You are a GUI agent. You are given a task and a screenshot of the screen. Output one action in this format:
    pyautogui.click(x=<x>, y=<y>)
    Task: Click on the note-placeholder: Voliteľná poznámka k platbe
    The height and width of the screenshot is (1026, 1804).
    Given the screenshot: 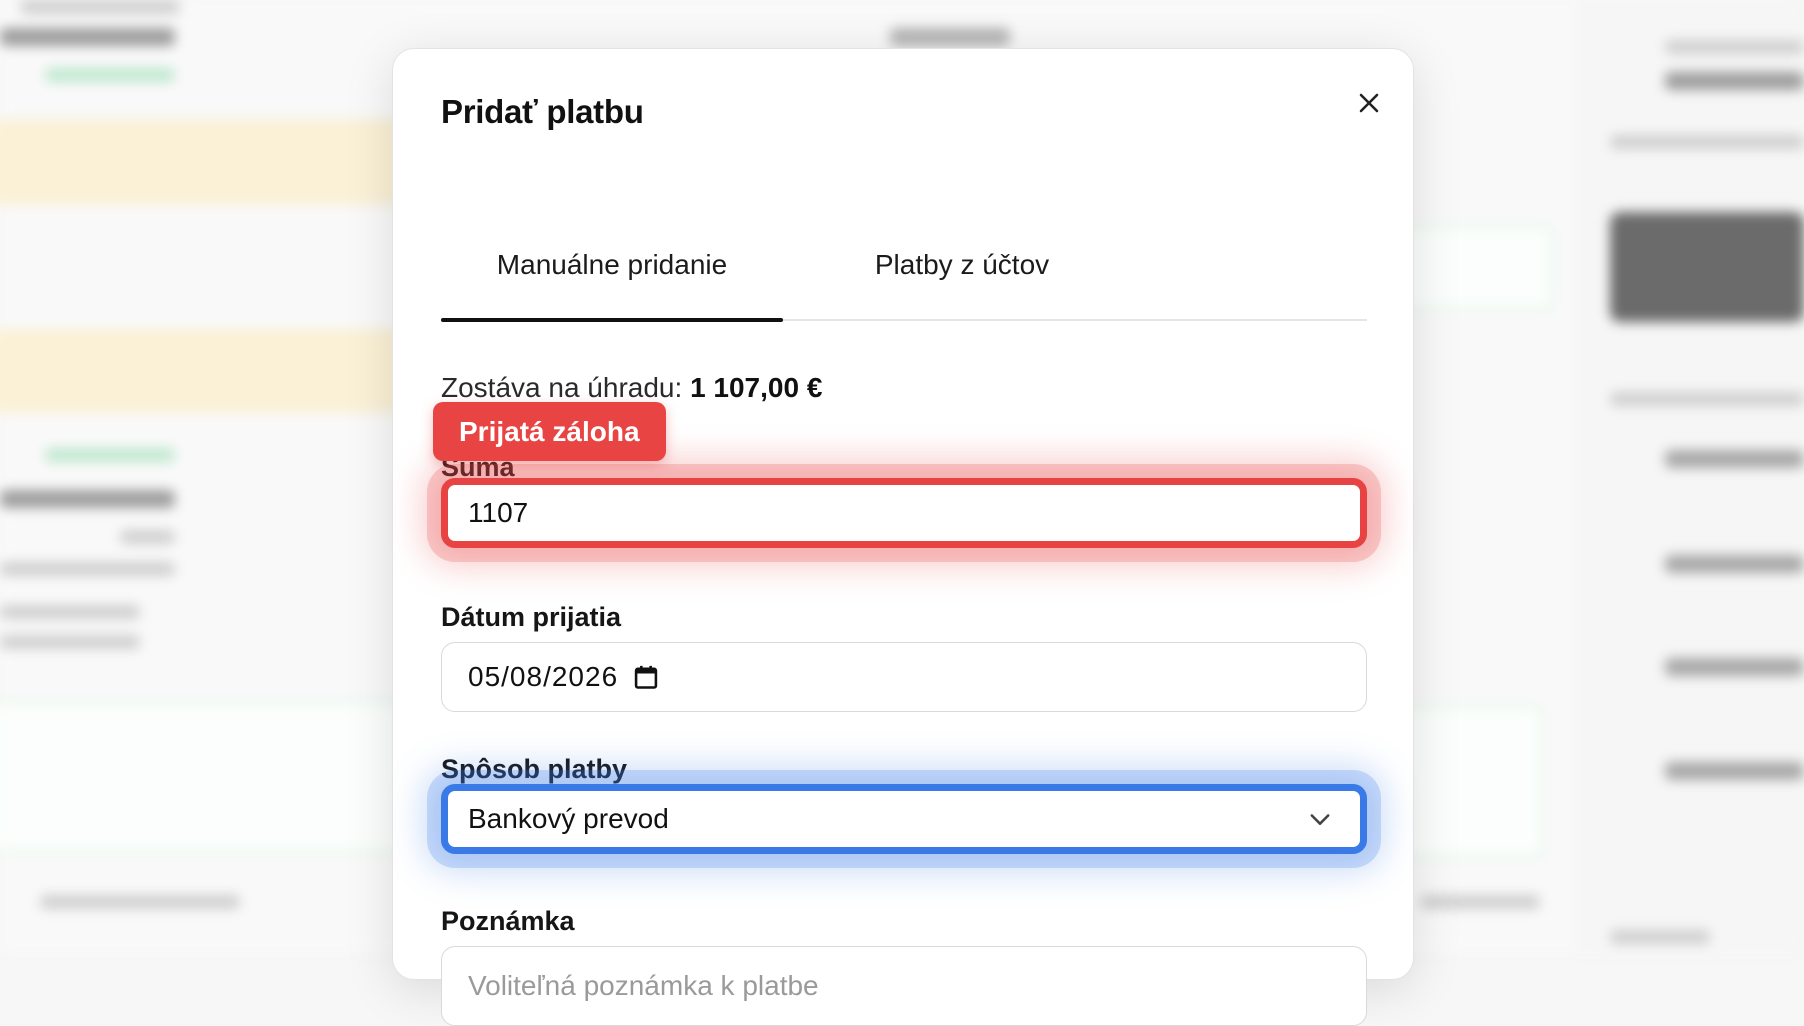 What is the action you would take?
    pyautogui.click(x=643, y=985)
    